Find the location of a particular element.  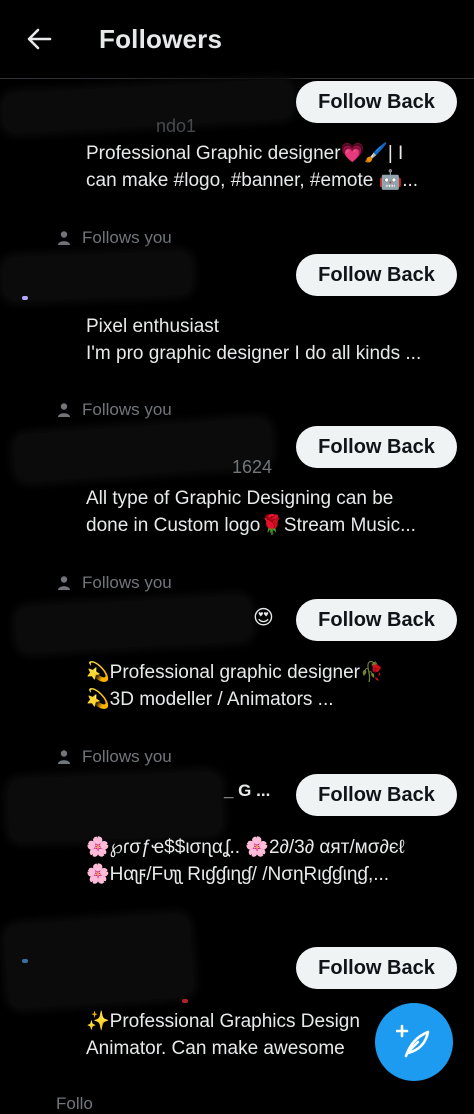

handle-fragment: 1624 is located at coordinates (252, 467).